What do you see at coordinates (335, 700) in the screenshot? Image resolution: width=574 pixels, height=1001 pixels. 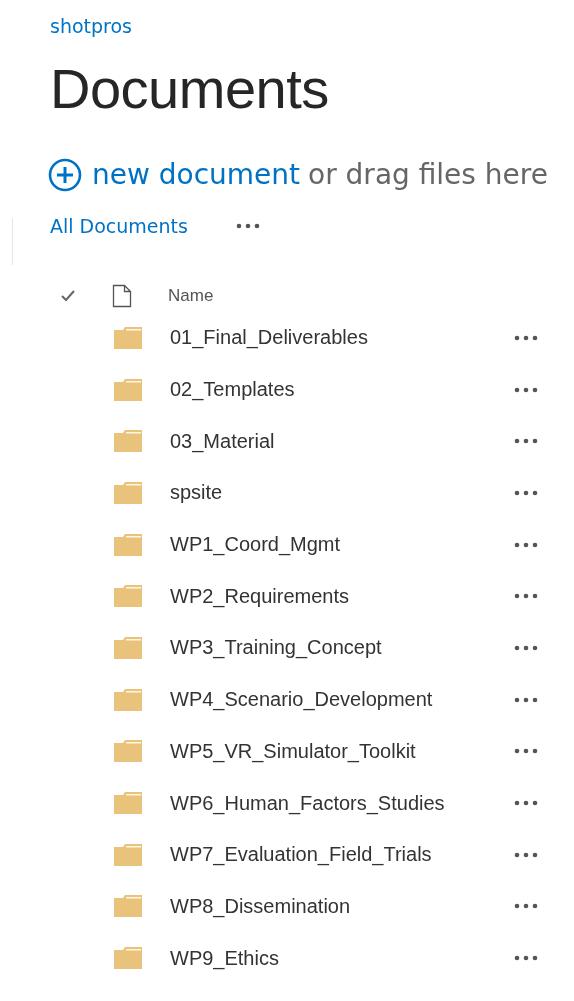 I see `folder-name: WP4_Scenario_Development` at bounding box center [335, 700].